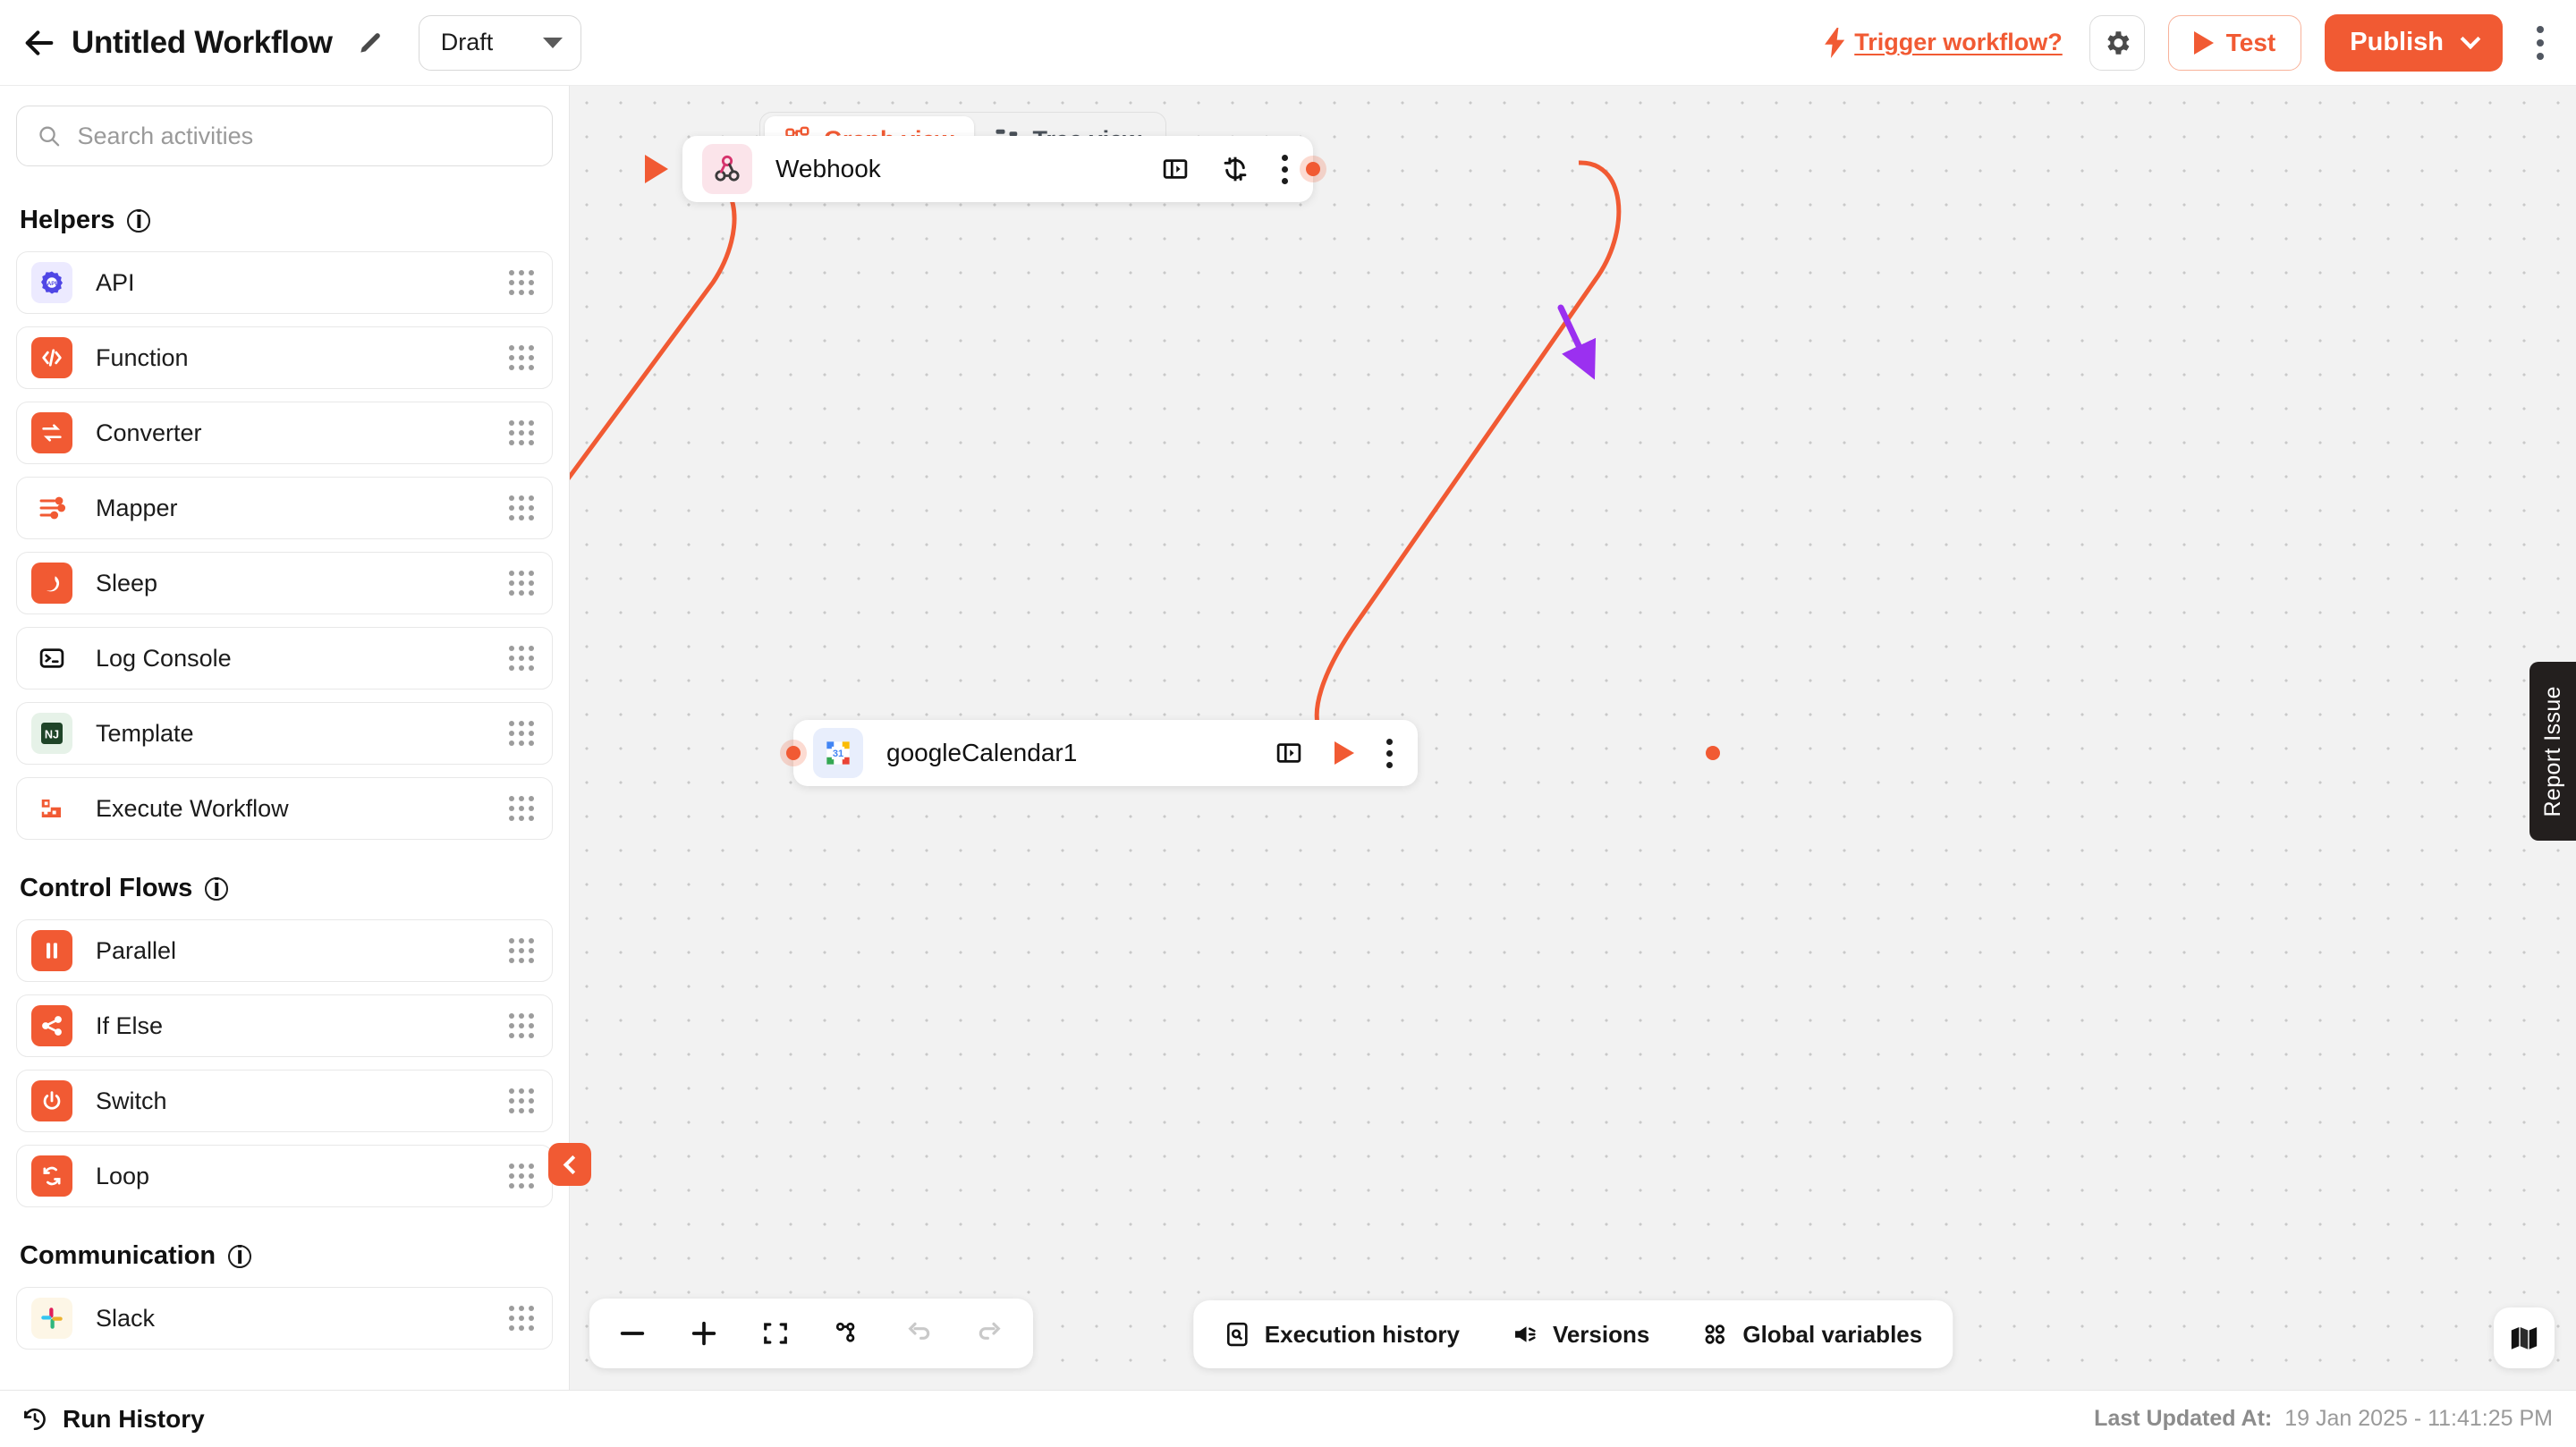 This screenshot has width=2576, height=1447. Describe the element at coordinates (847, 1333) in the screenshot. I see `auto-layout-icon` at that location.